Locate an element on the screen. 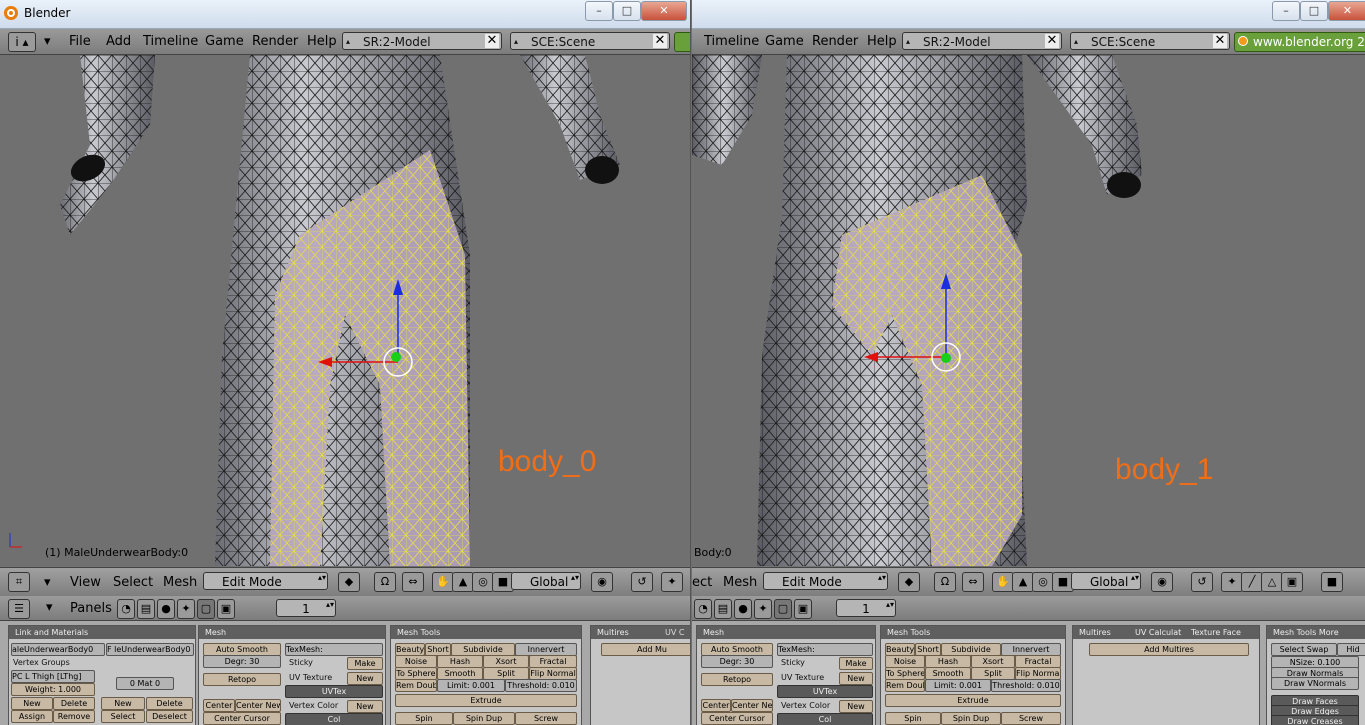 This screenshot has width=1365, height=725. menu-select: Select is located at coordinates (133, 582).